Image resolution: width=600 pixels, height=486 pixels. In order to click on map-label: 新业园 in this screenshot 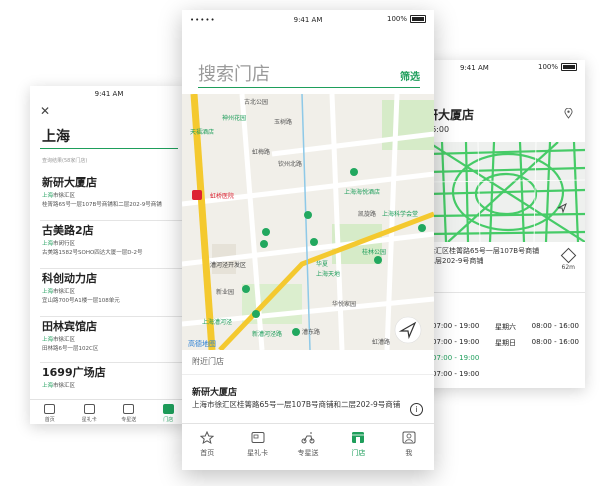, I will do `click(225, 292)`.